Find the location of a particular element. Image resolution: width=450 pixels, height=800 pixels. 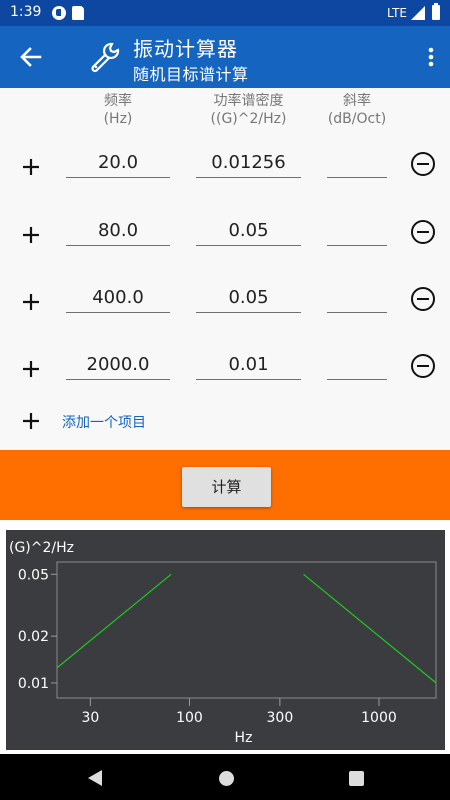

header-slope: 斜率 (dB/Oct) is located at coordinates (357, 110).